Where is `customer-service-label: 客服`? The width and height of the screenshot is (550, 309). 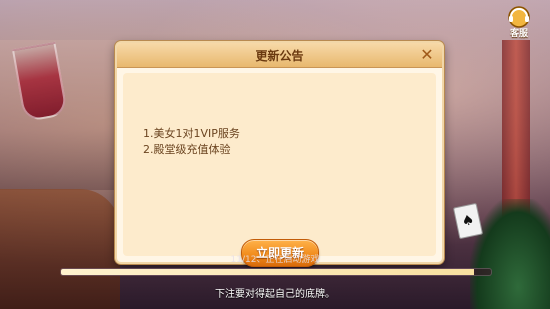
customer-service-label: 客服 is located at coordinates (518, 34).